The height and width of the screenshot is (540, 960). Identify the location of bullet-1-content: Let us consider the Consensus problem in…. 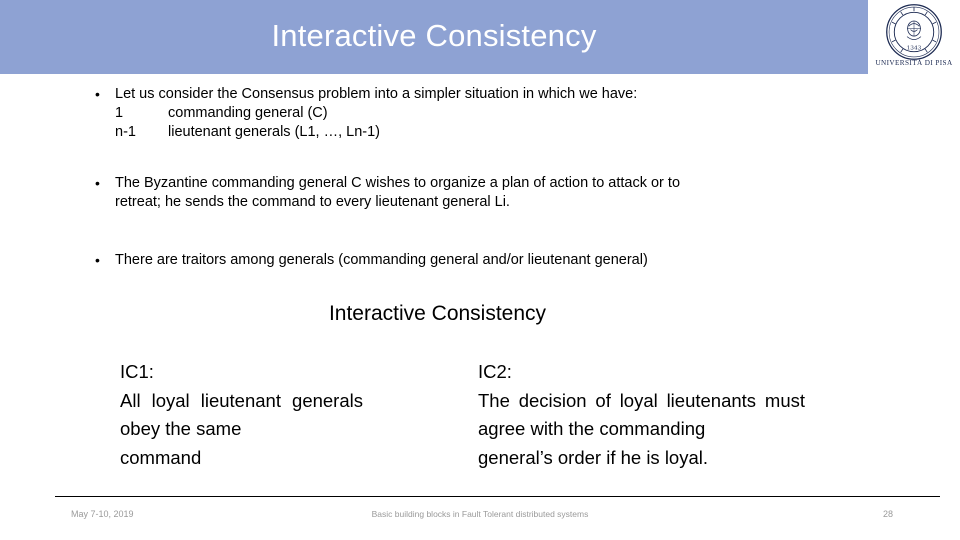
(455, 113).